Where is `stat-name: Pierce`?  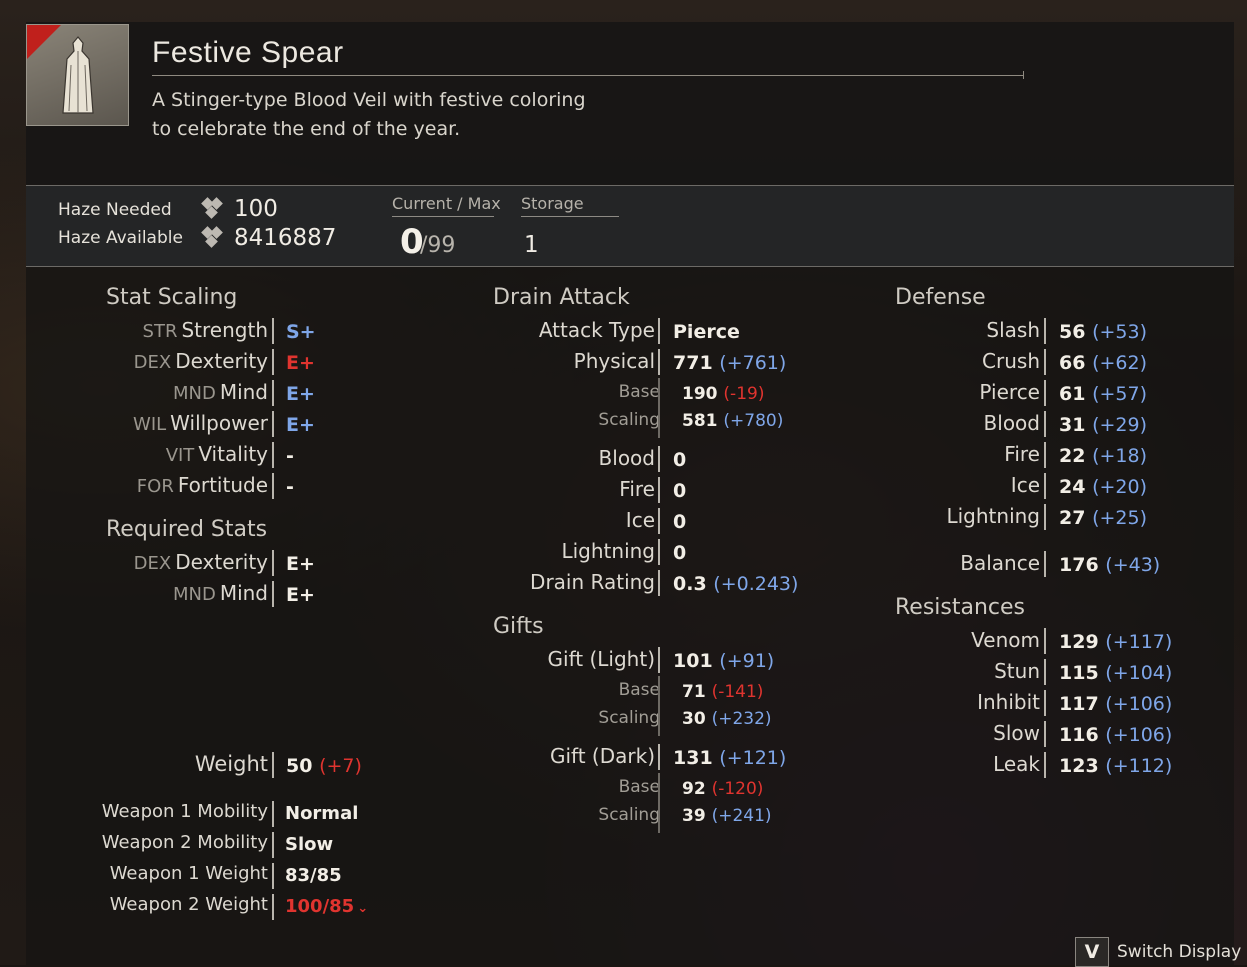 stat-name: Pierce is located at coordinates (1009, 392).